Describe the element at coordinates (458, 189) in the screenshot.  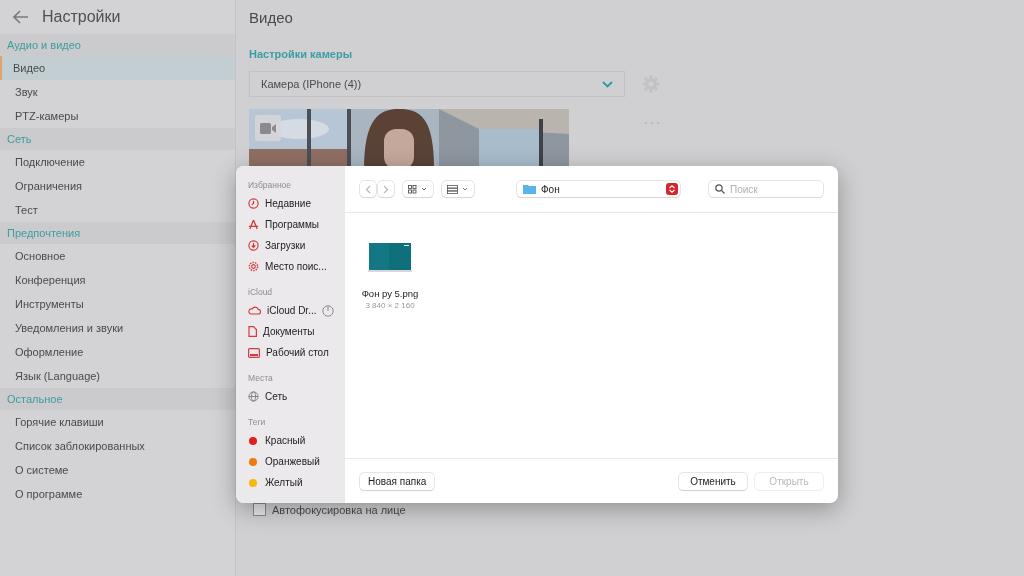
I see `group-button` at that location.